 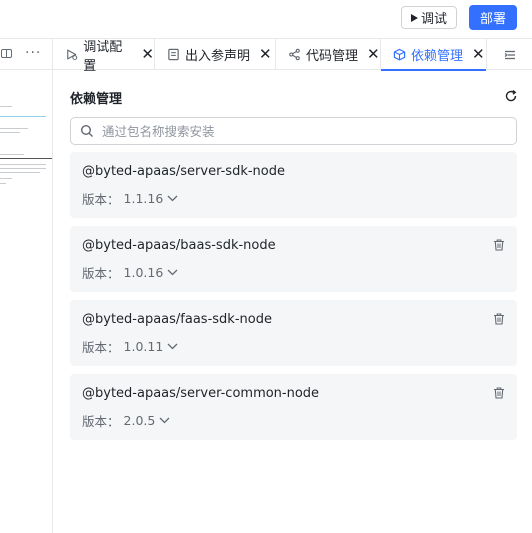 I want to click on code-minimap, so click(x=26, y=301).